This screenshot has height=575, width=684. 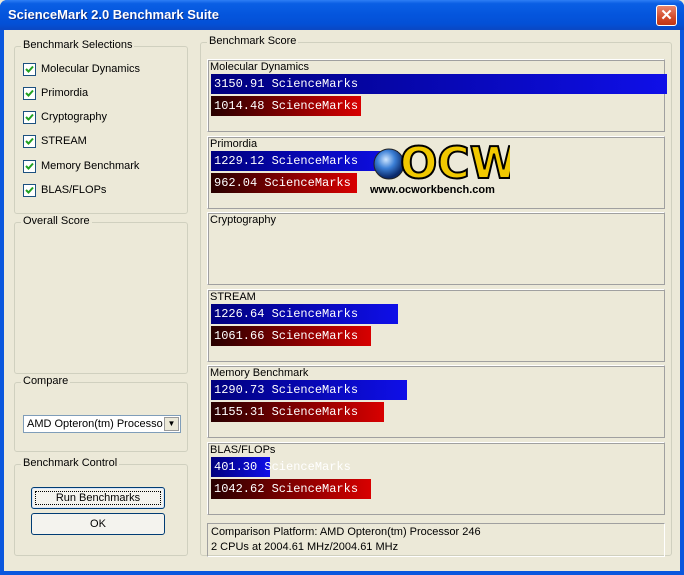 I want to click on ok-label: OK, so click(x=98, y=524).